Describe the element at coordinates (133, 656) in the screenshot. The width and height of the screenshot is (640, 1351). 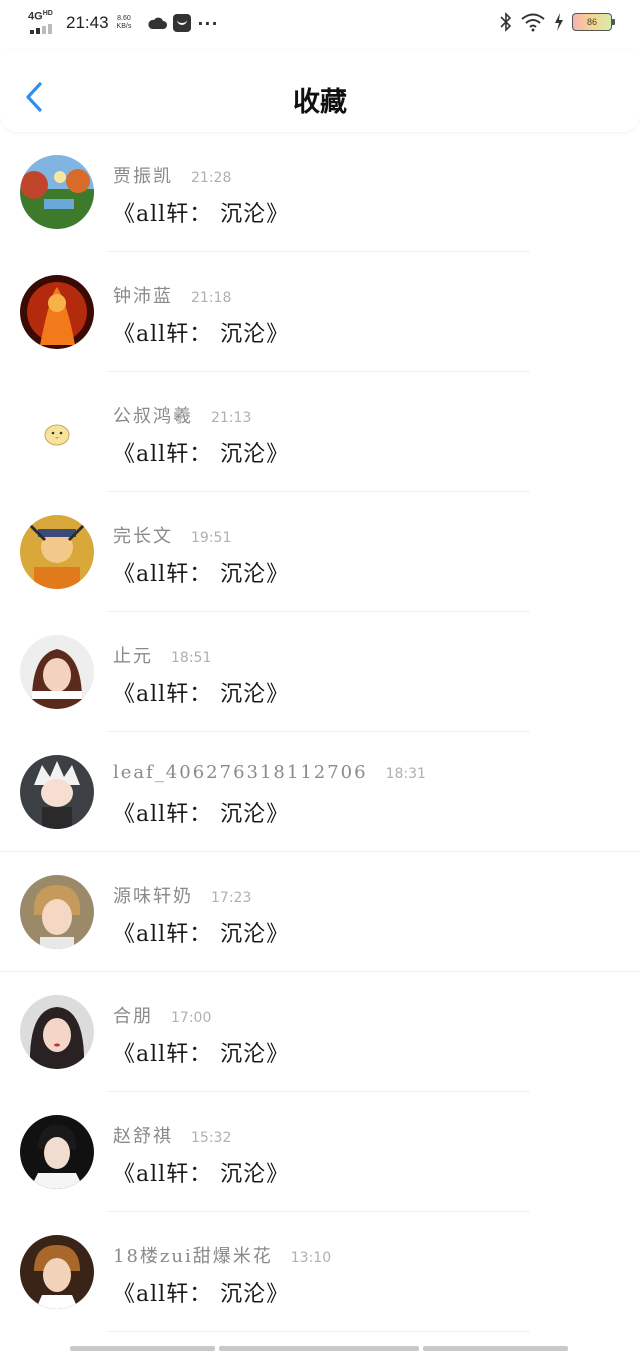
I see `author-name: 止元` at that location.